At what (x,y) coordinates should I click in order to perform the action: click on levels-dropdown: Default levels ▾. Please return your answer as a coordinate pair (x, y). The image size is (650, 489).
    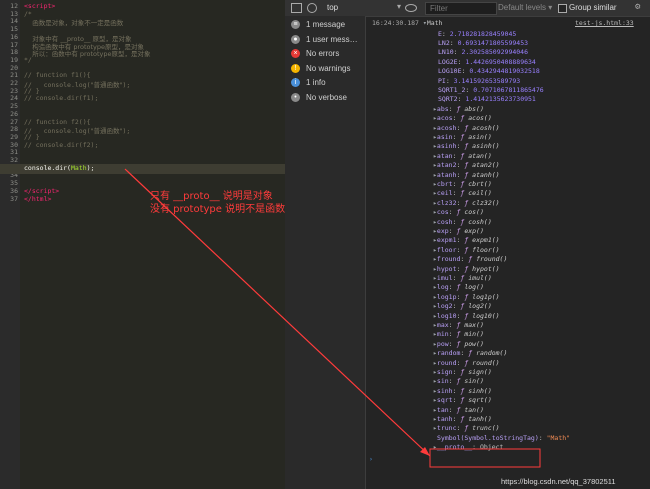
    Looking at the image, I should click on (525, 7).